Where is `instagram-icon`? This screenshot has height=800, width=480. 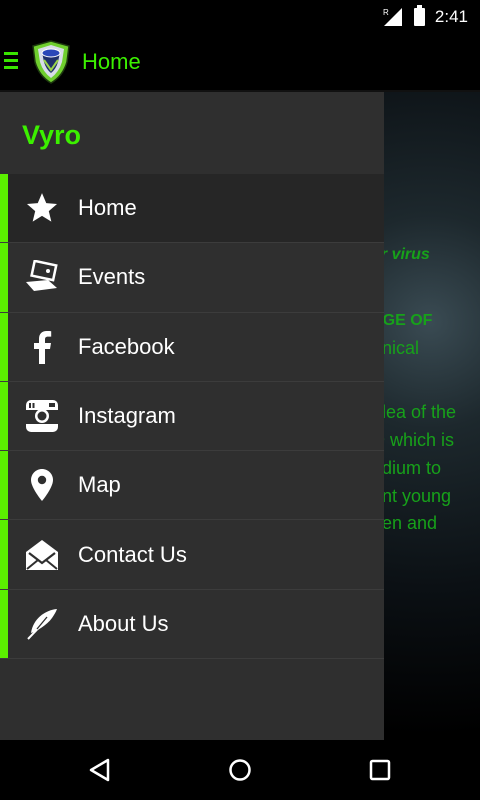 instagram-icon is located at coordinates (42, 416).